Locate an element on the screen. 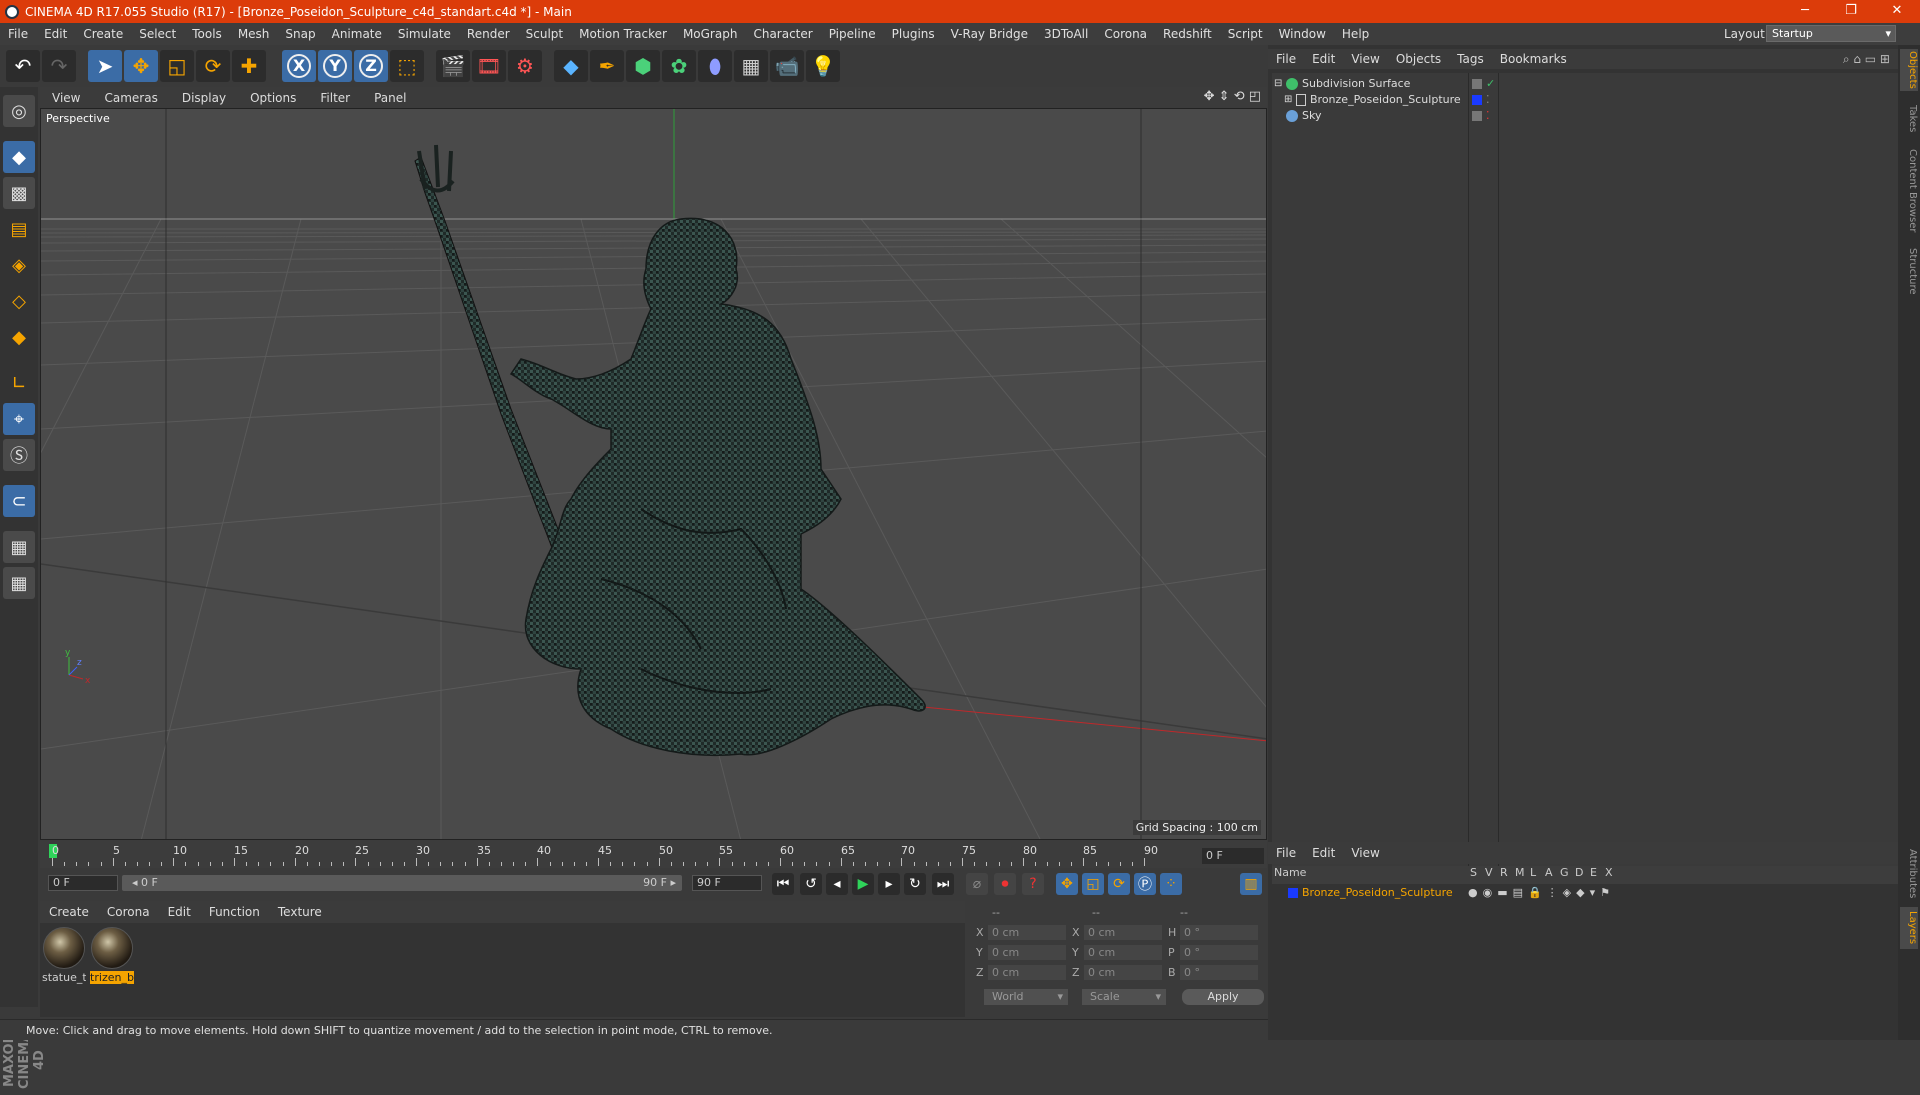 The image size is (1920, 1095). key-pla-button: ⁘ is located at coordinates (1171, 884).